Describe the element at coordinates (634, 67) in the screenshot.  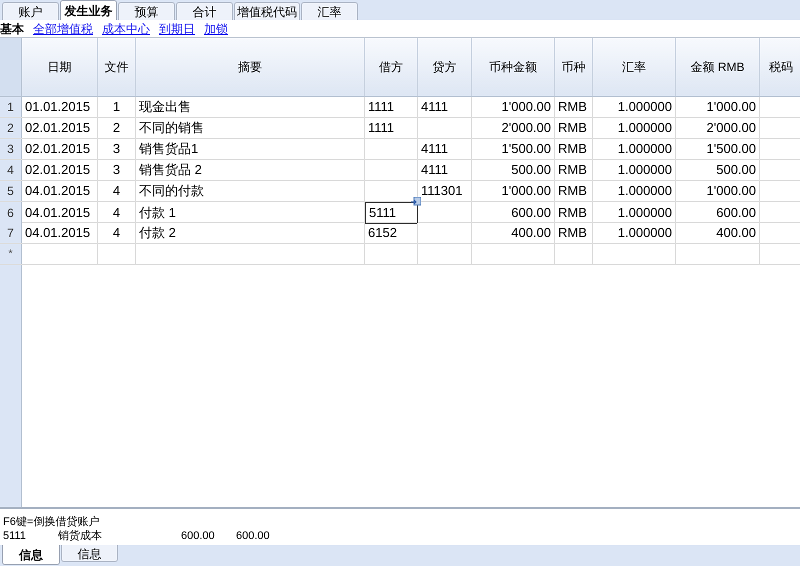
I see `column-header: 汇率` at that location.